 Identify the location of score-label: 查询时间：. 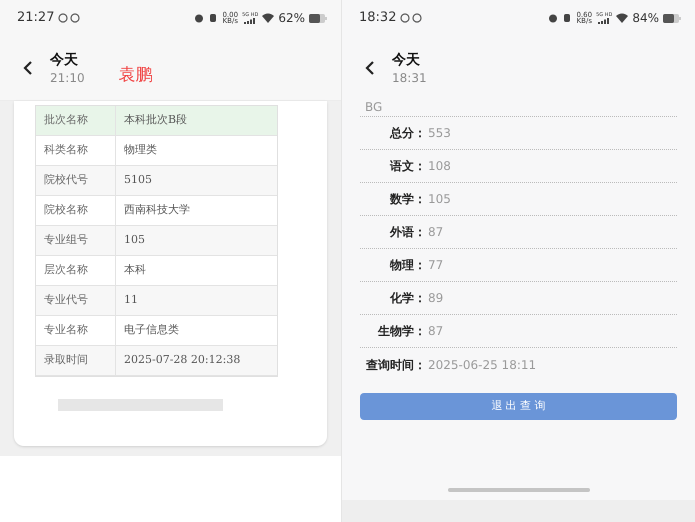
(395, 365).